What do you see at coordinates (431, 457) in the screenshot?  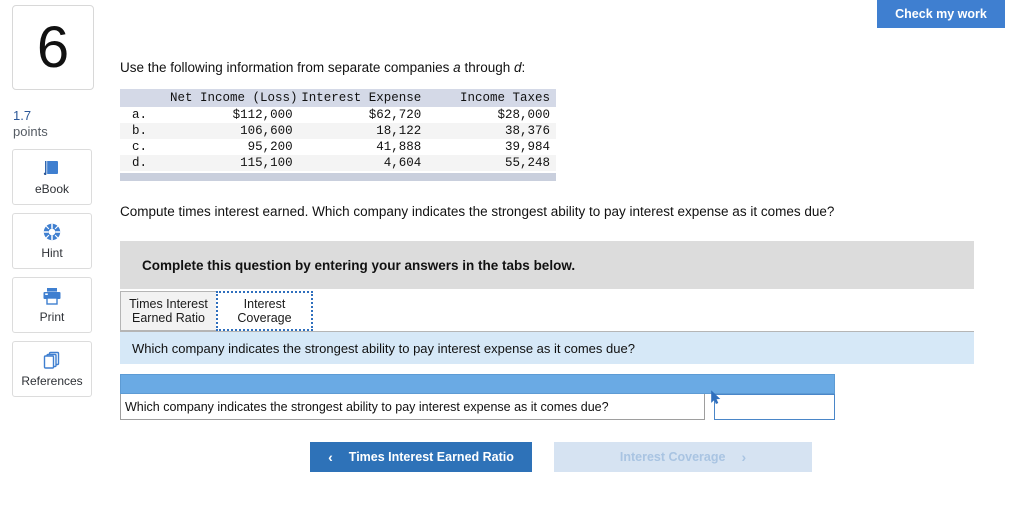 I see `prev-tab-label: Times Interest Earned Ratio` at bounding box center [431, 457].